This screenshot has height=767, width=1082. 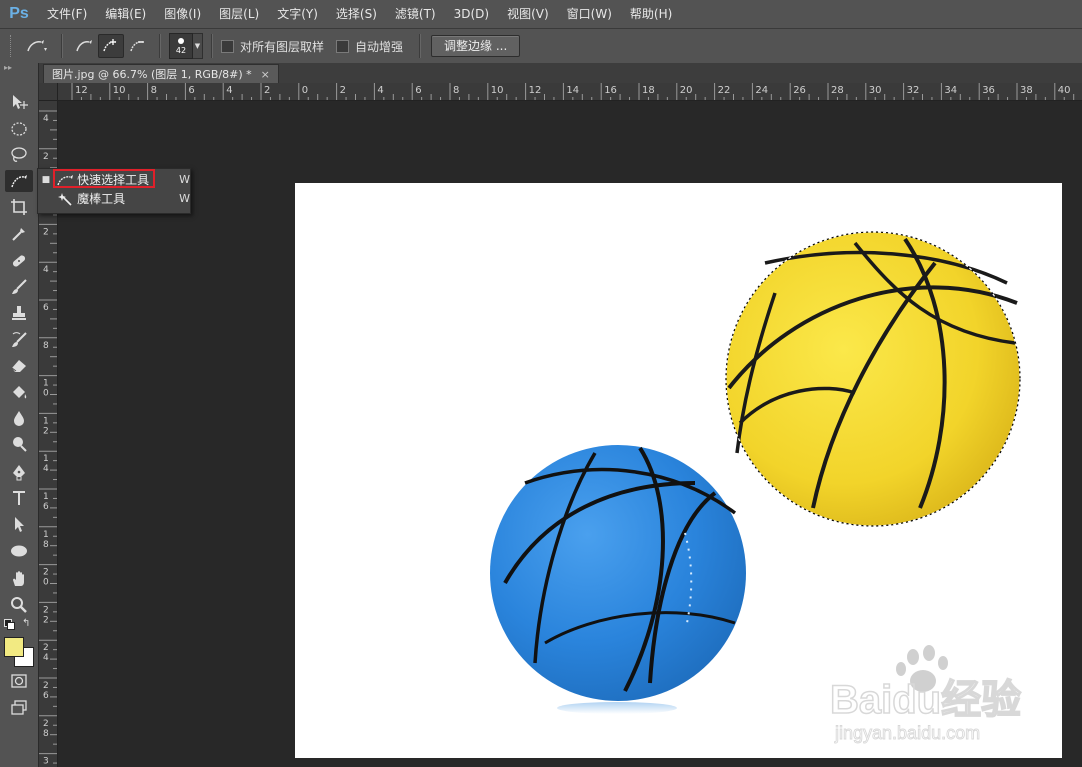 What do you see at coordinates (65, 199) in the screenshot?
I see `magic-wand-icon` at bounding box center [65, 199].